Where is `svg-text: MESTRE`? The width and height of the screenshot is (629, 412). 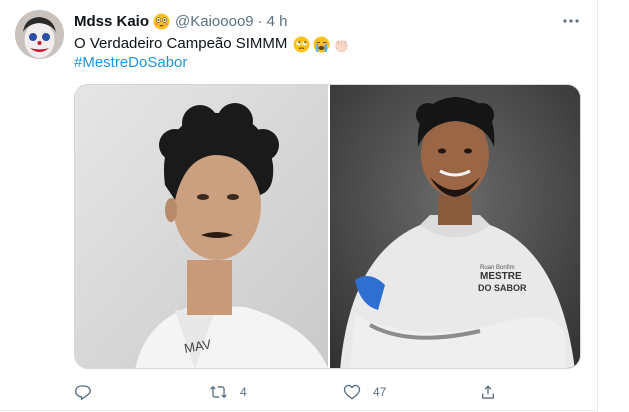
svg-text: MESTRE is located at coordinates (501, 276).